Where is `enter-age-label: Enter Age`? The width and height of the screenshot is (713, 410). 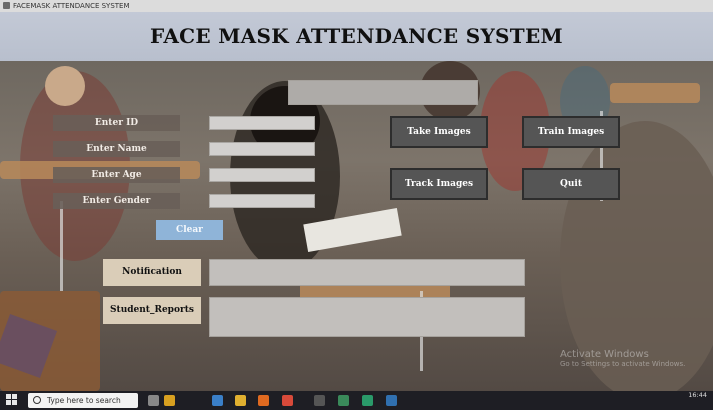 enter-age-label: Enter Age is located at coordinates (116, 175).